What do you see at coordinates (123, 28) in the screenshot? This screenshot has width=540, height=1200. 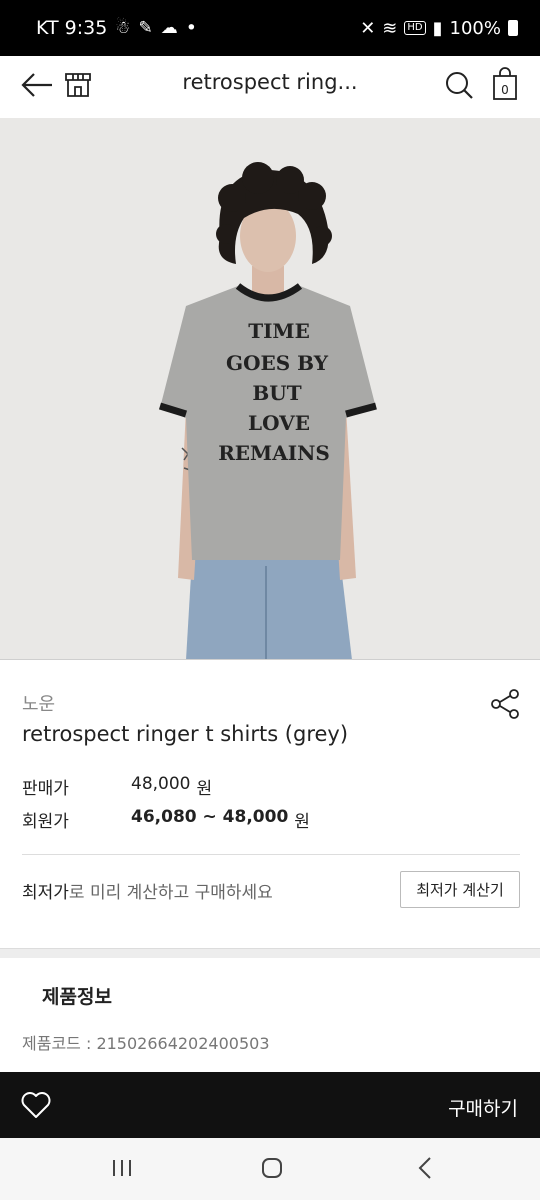 I see `notification-icon: ☃` at bounding box center [123, 28].